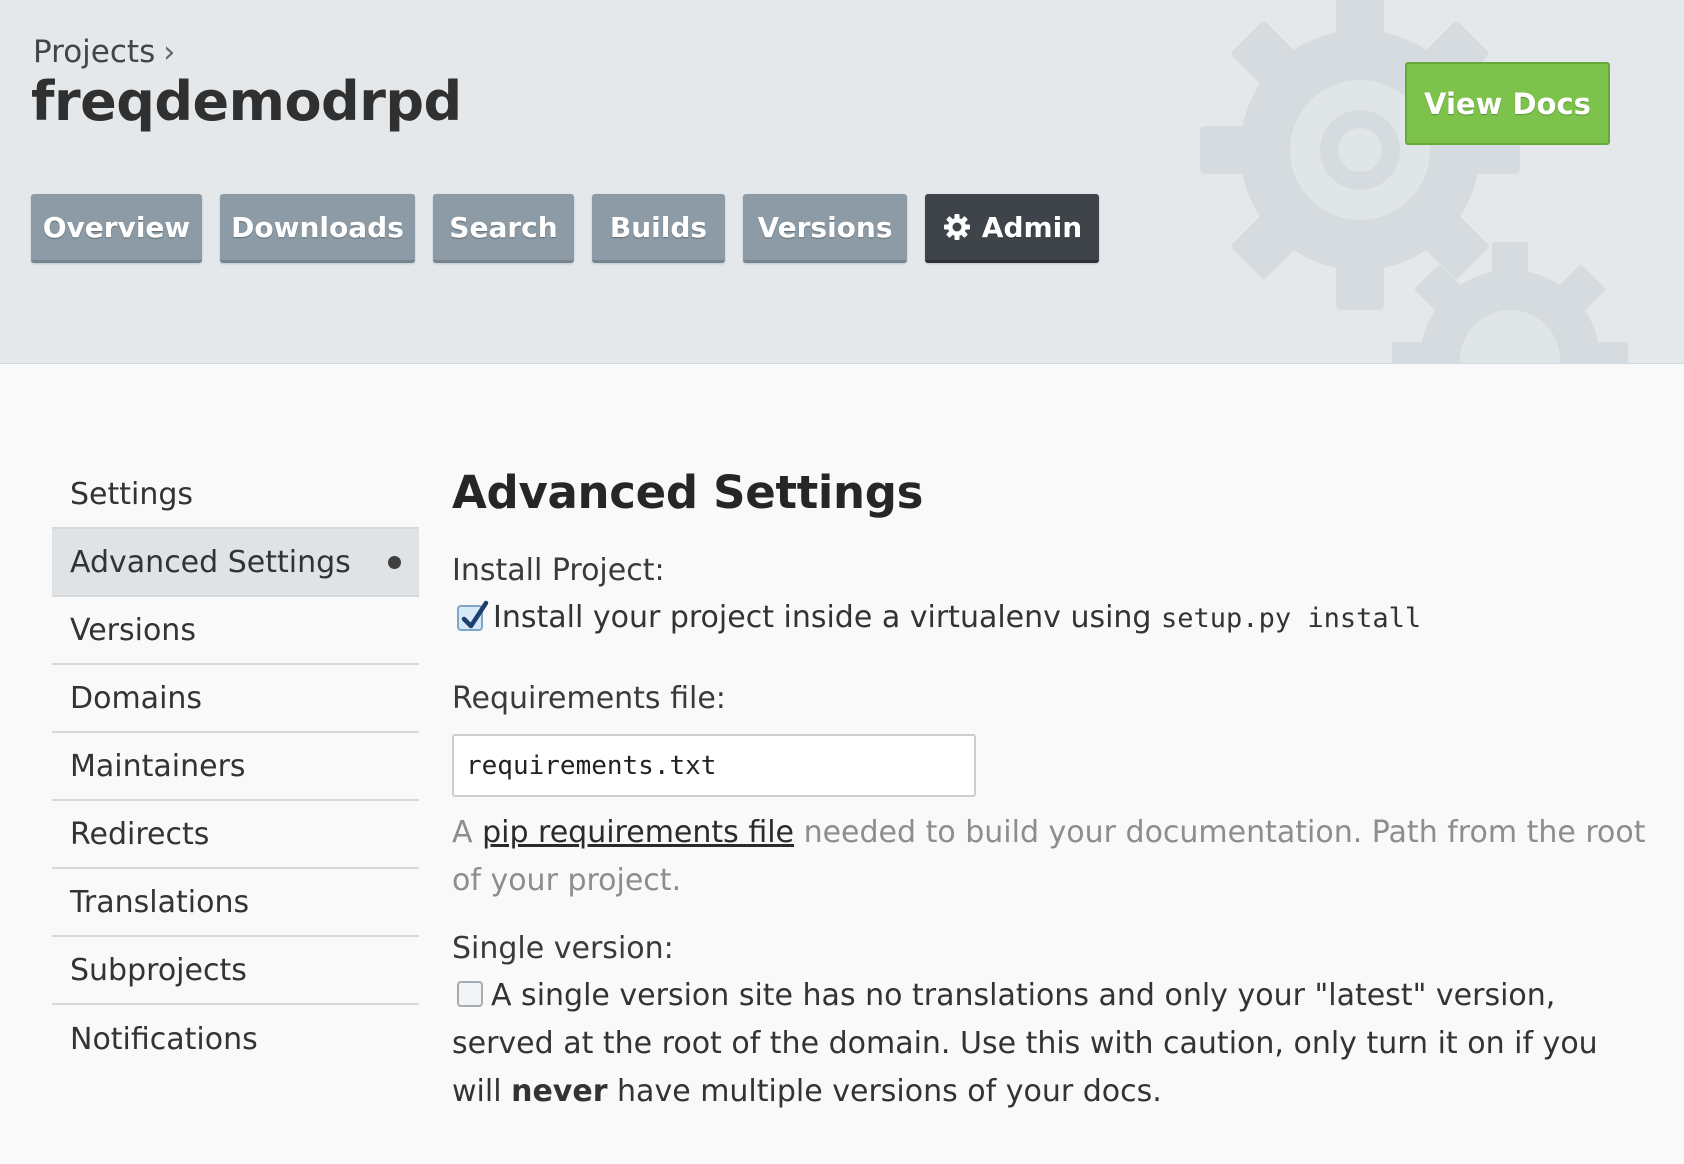 The width and height of the screenshot is (1684, 1164). I want to click on sidebar-item-versions: Versions, so click(235, 631).